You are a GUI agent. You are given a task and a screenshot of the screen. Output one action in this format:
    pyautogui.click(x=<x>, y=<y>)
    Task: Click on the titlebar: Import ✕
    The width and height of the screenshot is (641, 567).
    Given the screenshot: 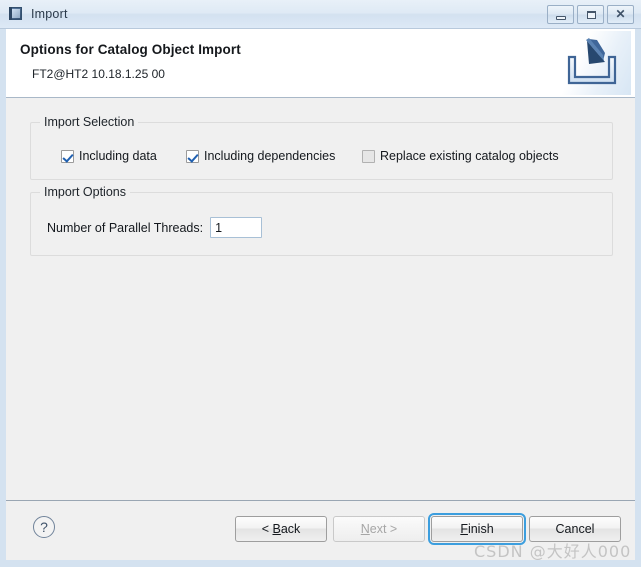 What is the action you would take?
    pyautogui.click(x=320, y=14)
    